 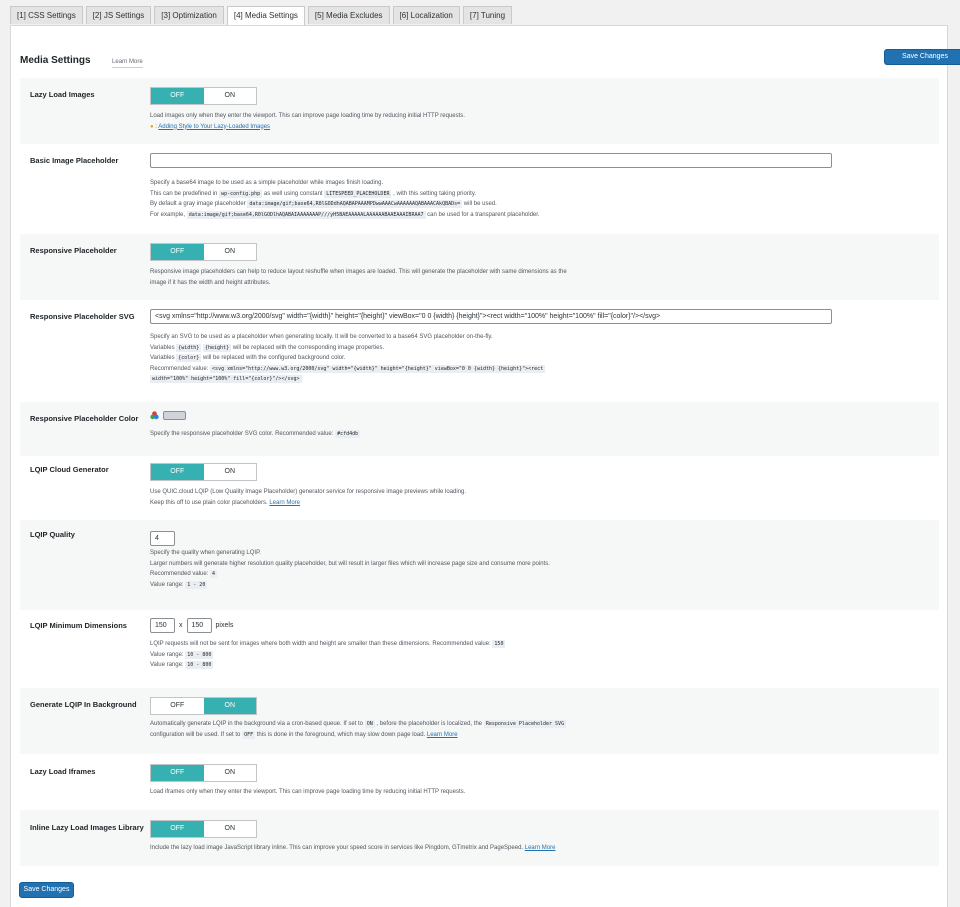 What do you see at coordinates (82, 316) in the screenshot?
I see `row-label: Responsive Placeholder SVG` at bounding box center [82, 316].